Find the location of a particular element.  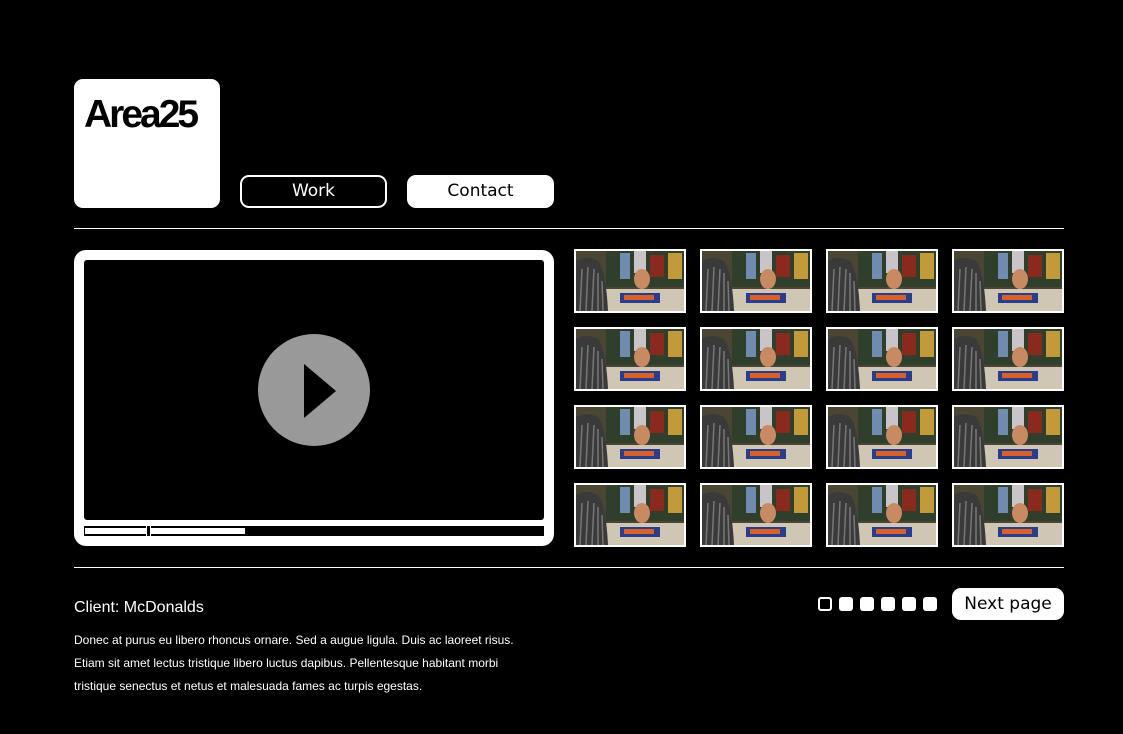

play-button is located at coordinates (314, 390).